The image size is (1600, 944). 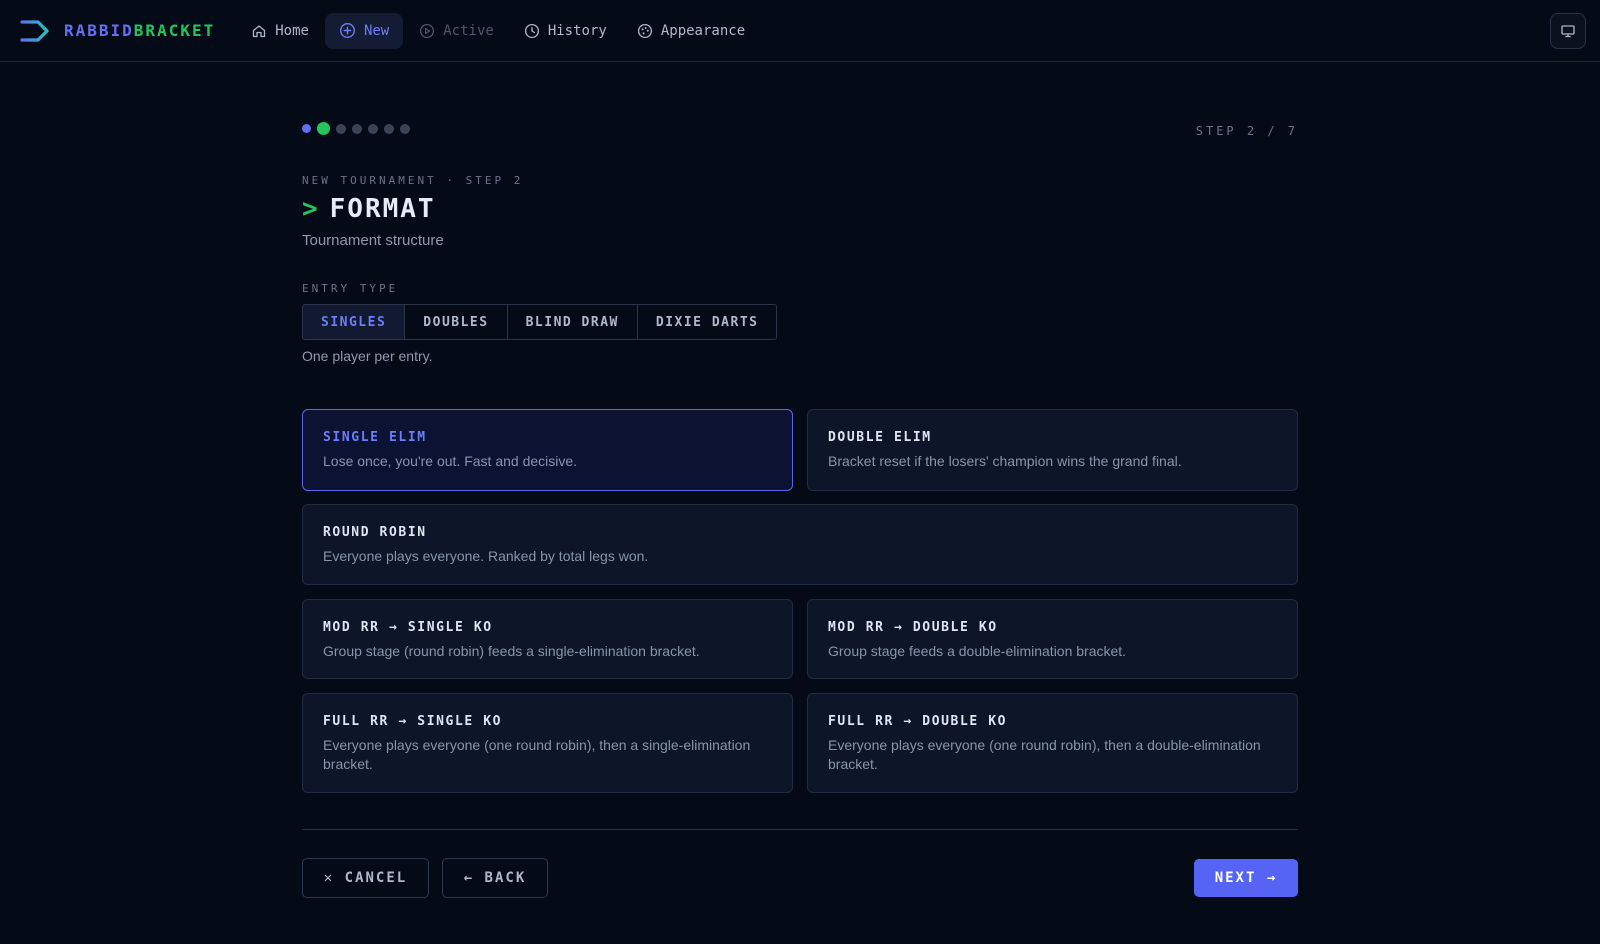 What do you see at coordinates (1246, 131) in the screenshot?
I see `step-counter: STEP 2 / 7` at bounding box center [1246, 131].